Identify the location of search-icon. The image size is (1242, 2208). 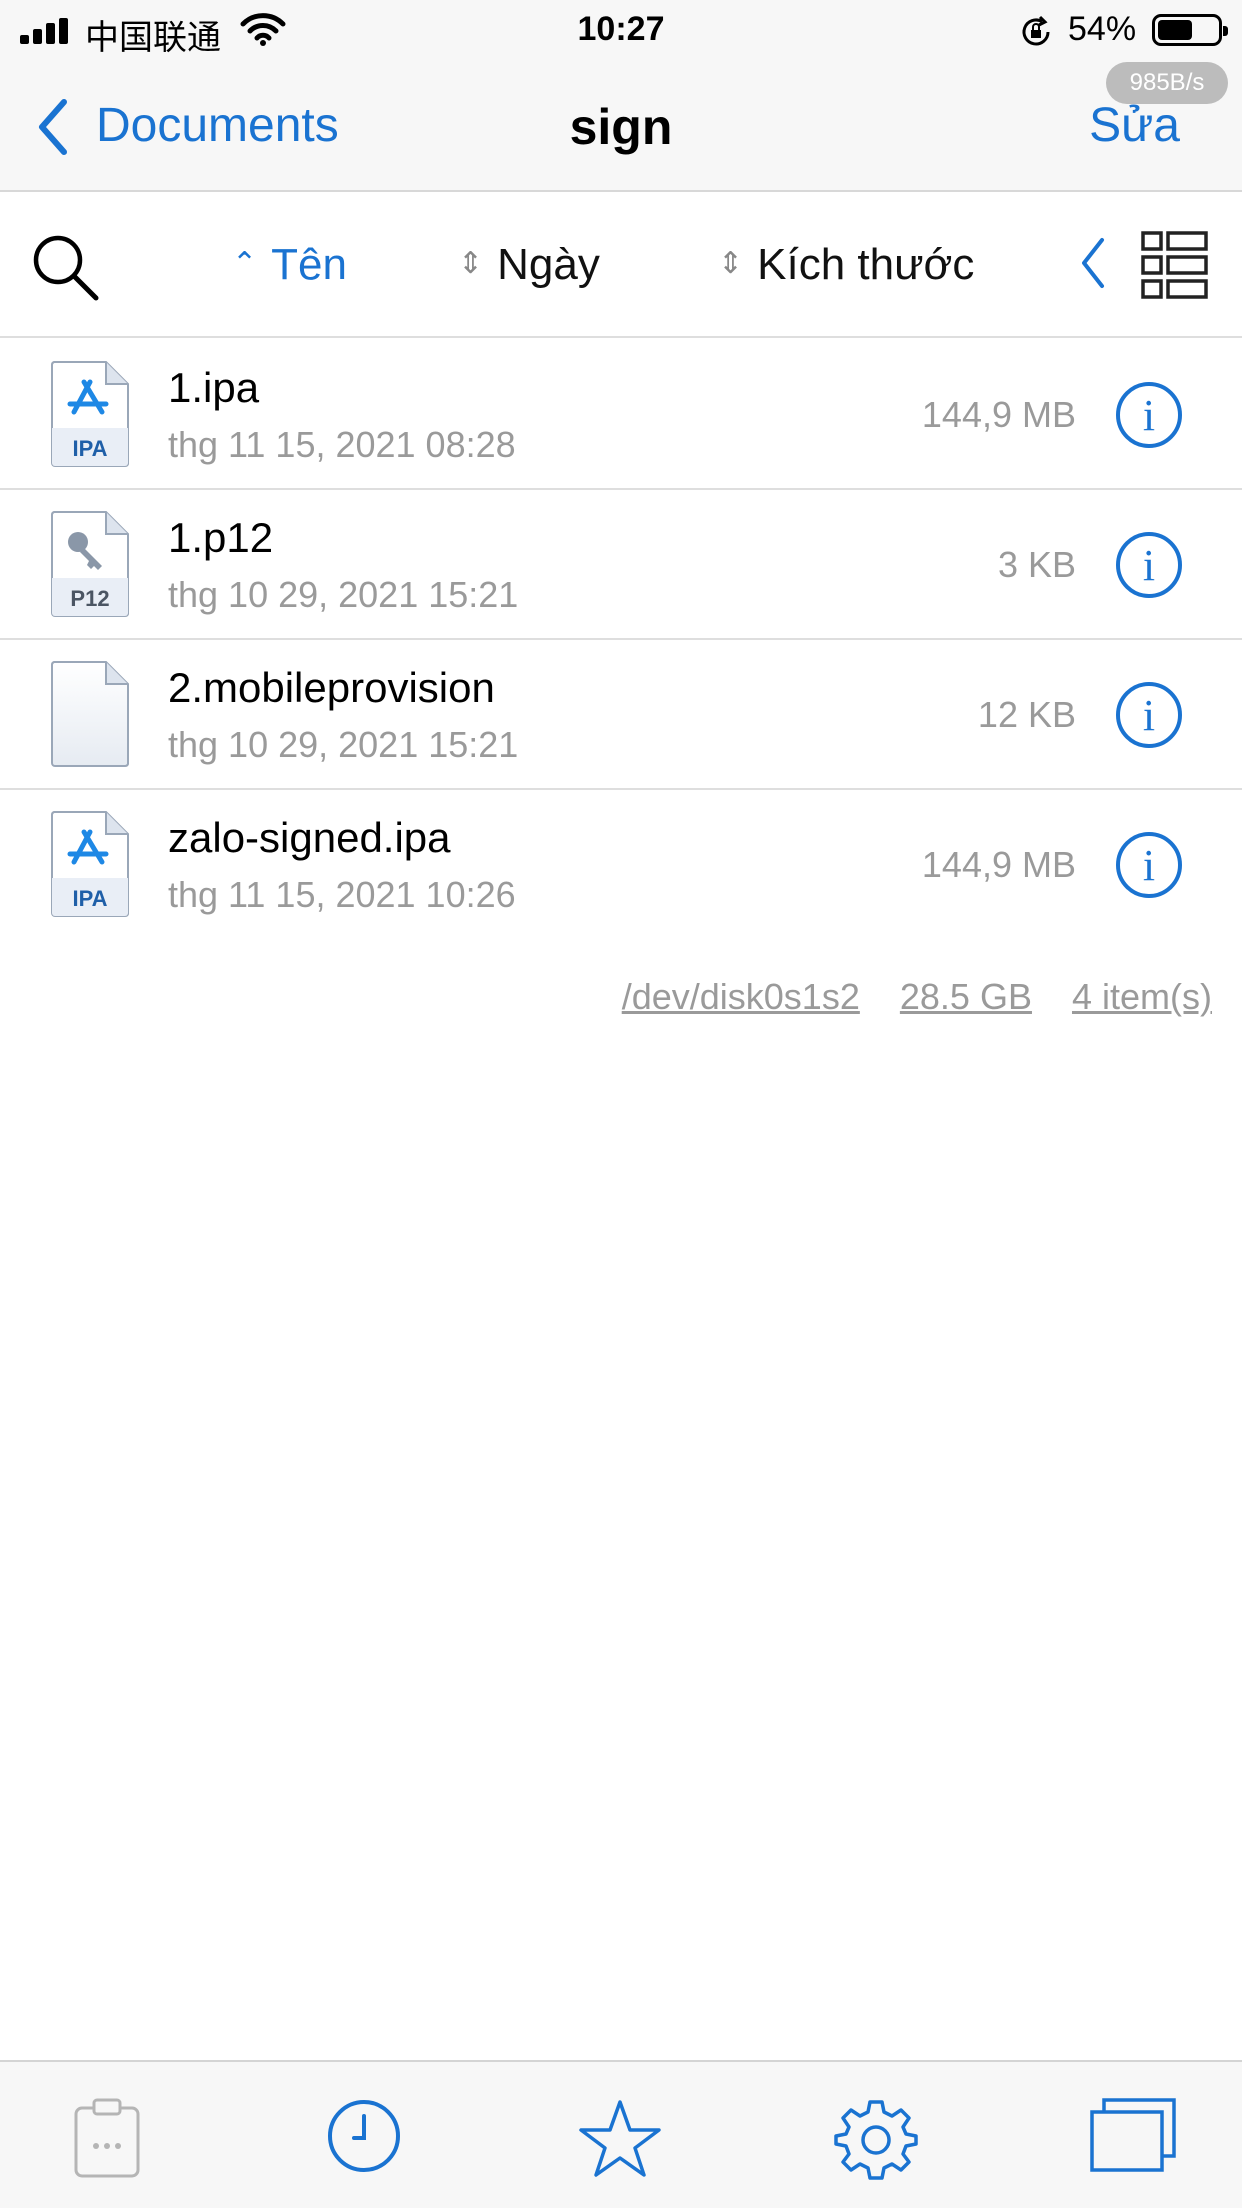
(66, 268).